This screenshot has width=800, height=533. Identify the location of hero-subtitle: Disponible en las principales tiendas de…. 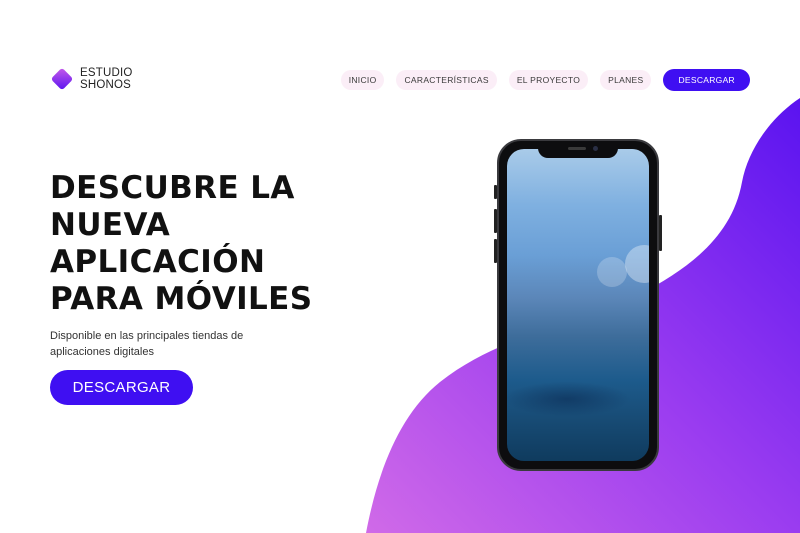
(147, 344).